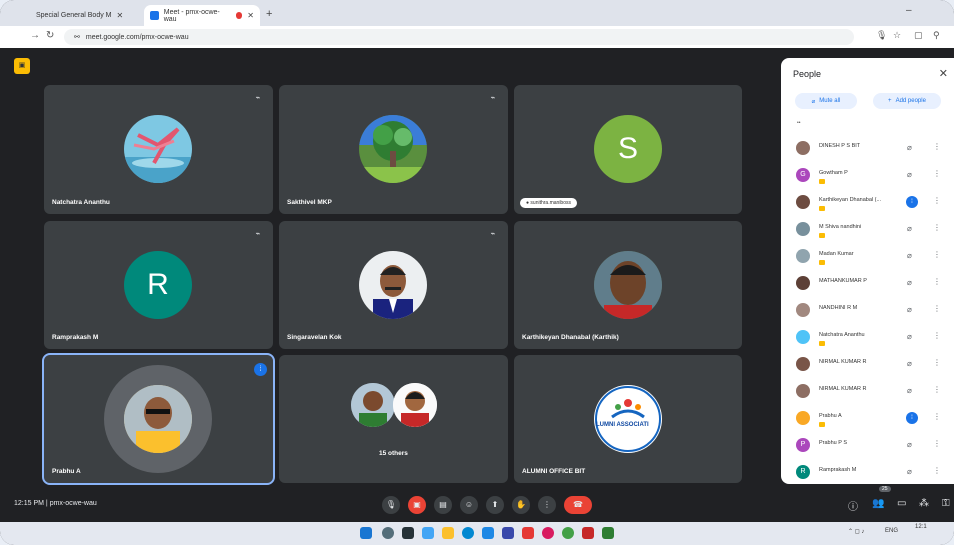 This screenshot has height=545, width=954. I want to click on mic-toggle-button: 🎙, so click(391, 505).